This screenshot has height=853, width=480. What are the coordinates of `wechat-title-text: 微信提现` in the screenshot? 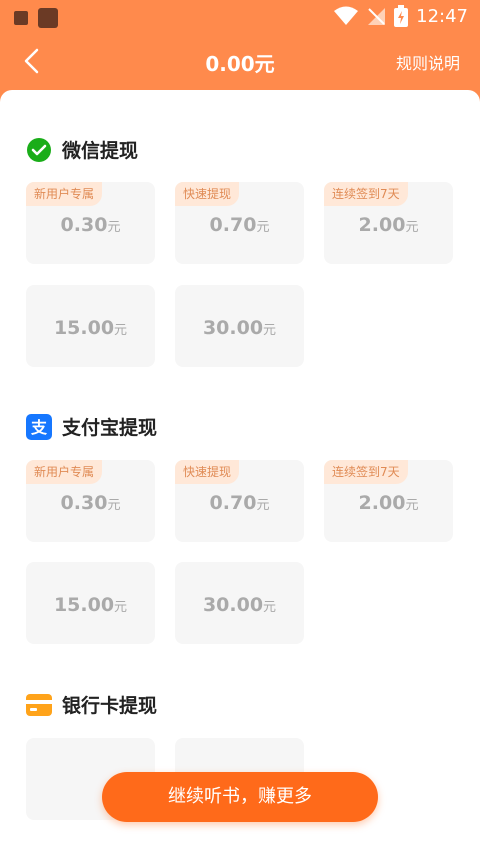 It's located at (100, 151).